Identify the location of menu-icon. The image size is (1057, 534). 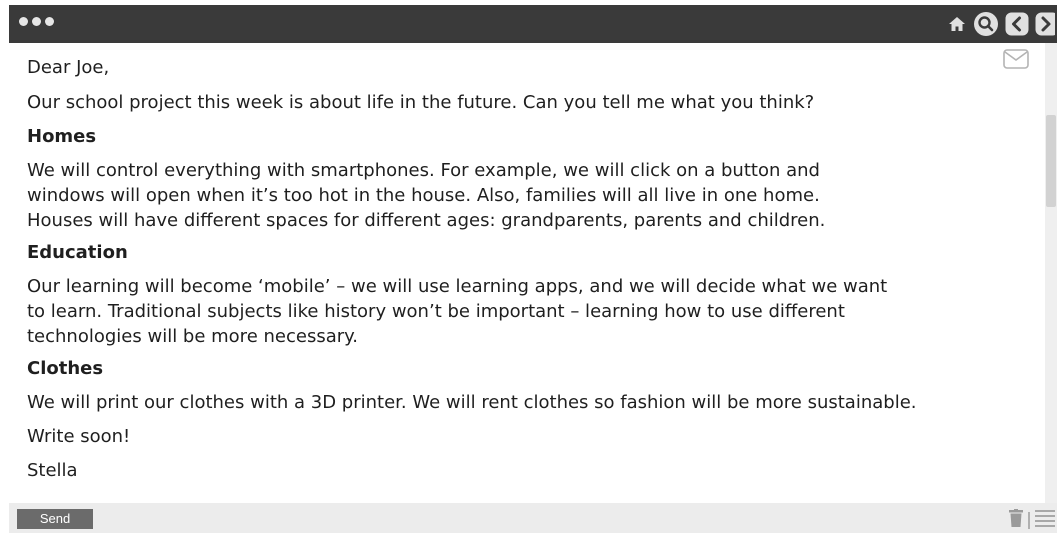
(1045, 520).